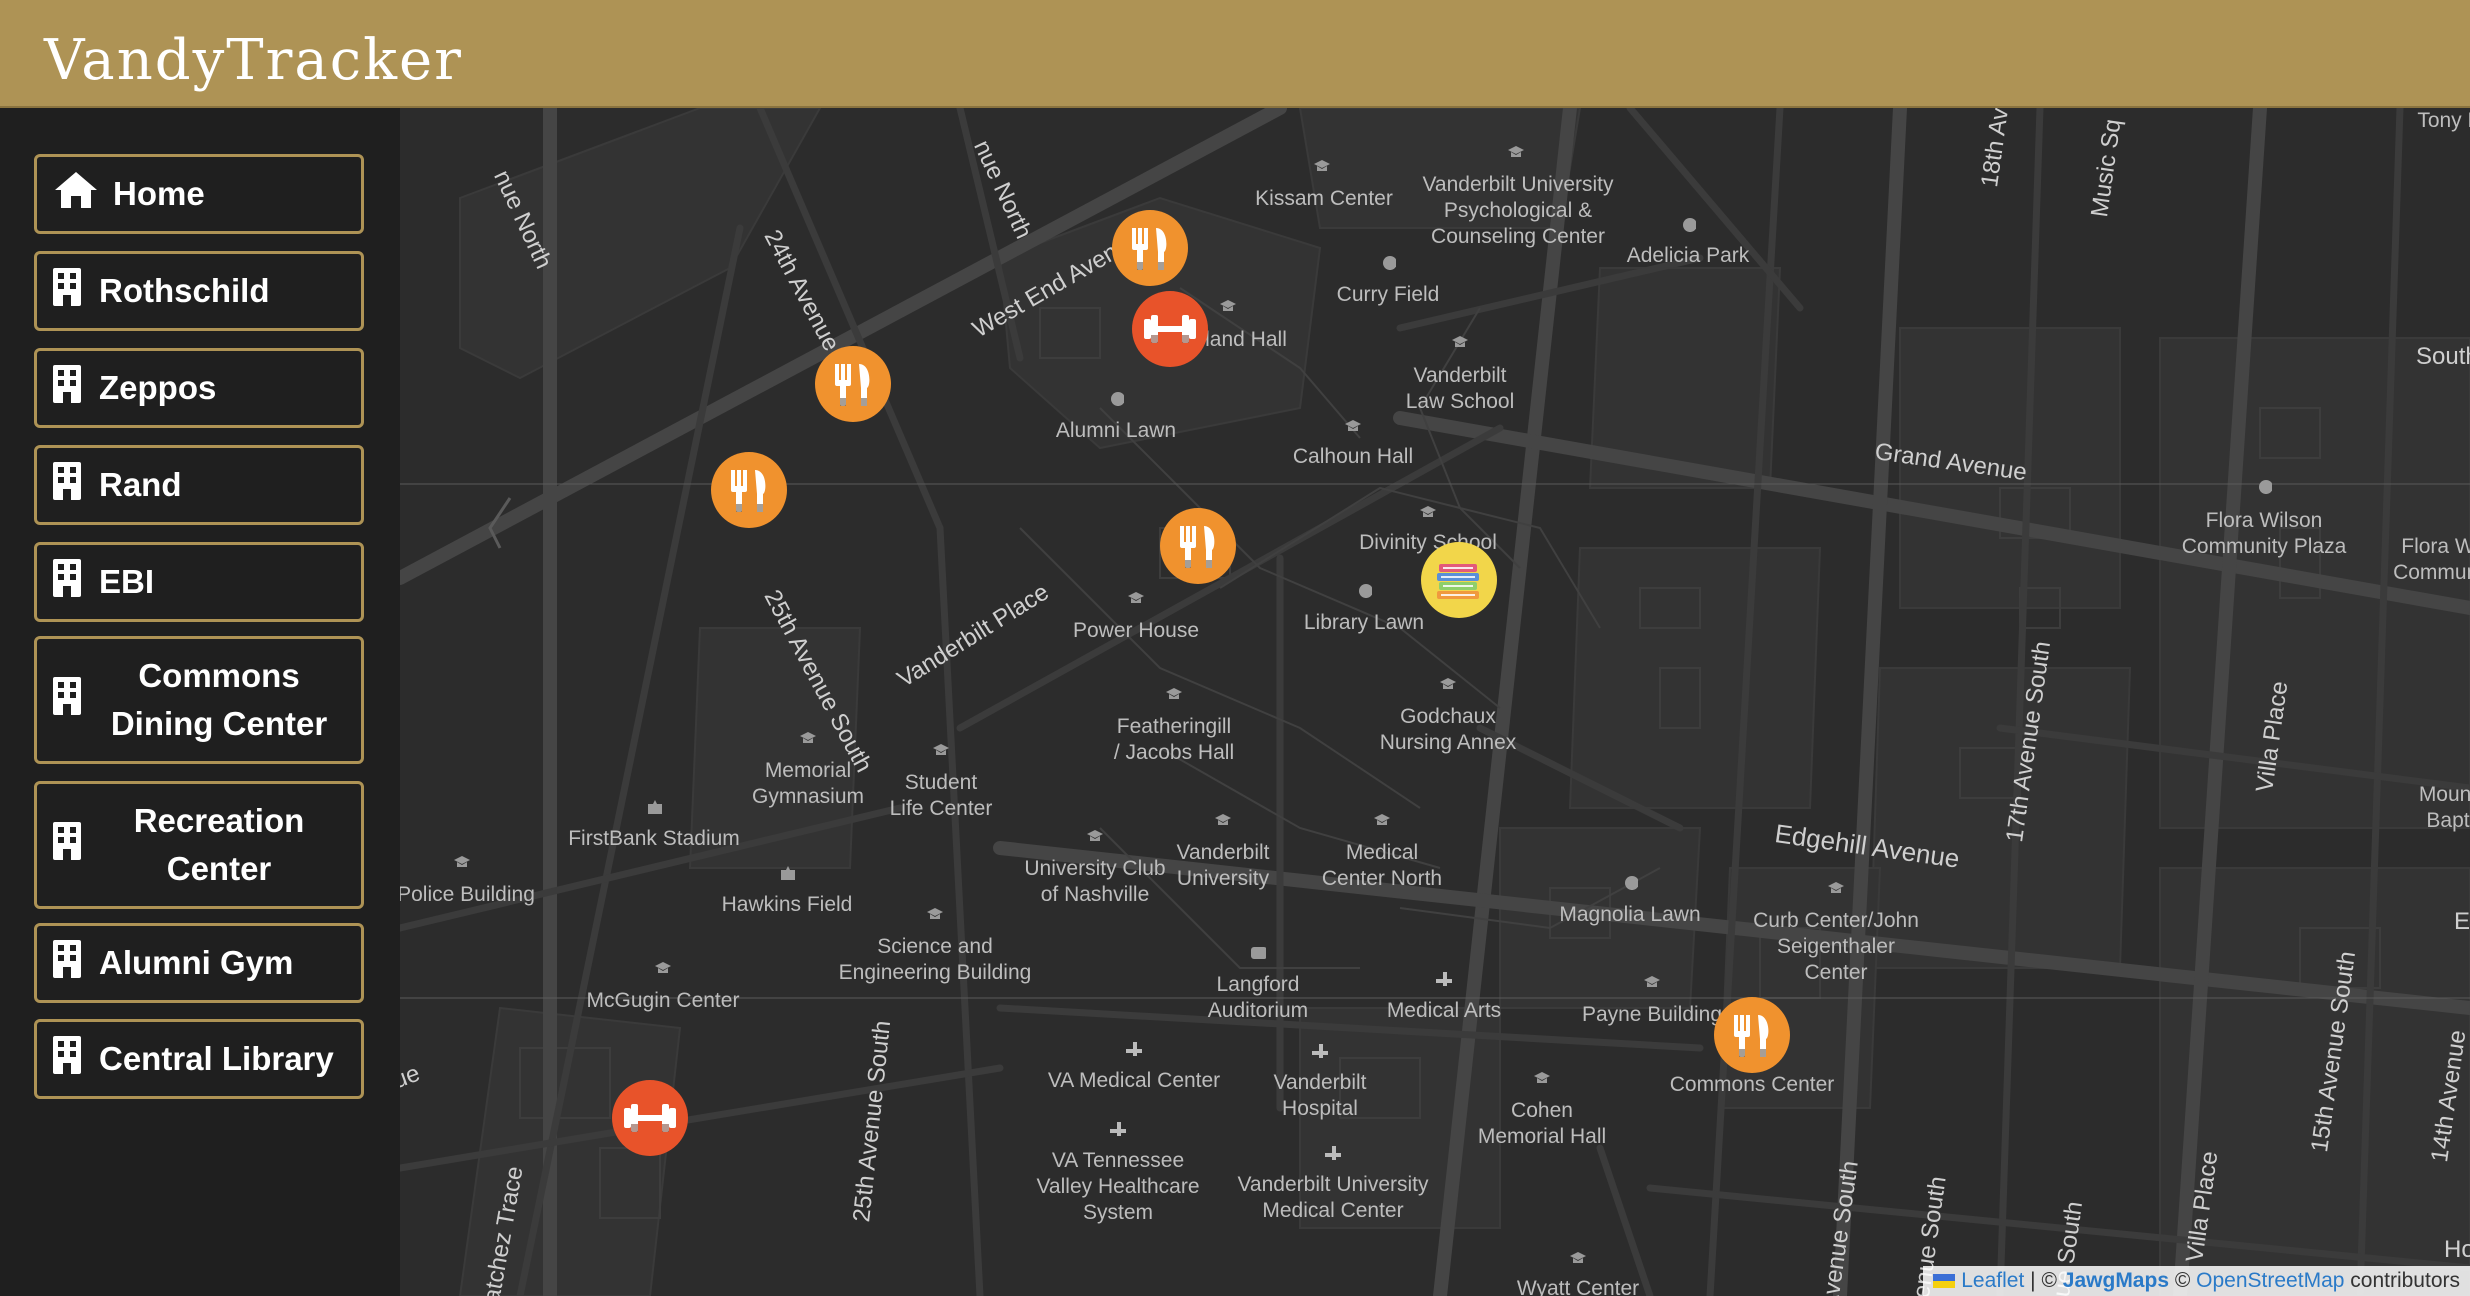  What do you see at coordinates (1258, 998) in the screenshot?
I see `place-label: Langford Auditorium` at bounding box center [1258, 998].